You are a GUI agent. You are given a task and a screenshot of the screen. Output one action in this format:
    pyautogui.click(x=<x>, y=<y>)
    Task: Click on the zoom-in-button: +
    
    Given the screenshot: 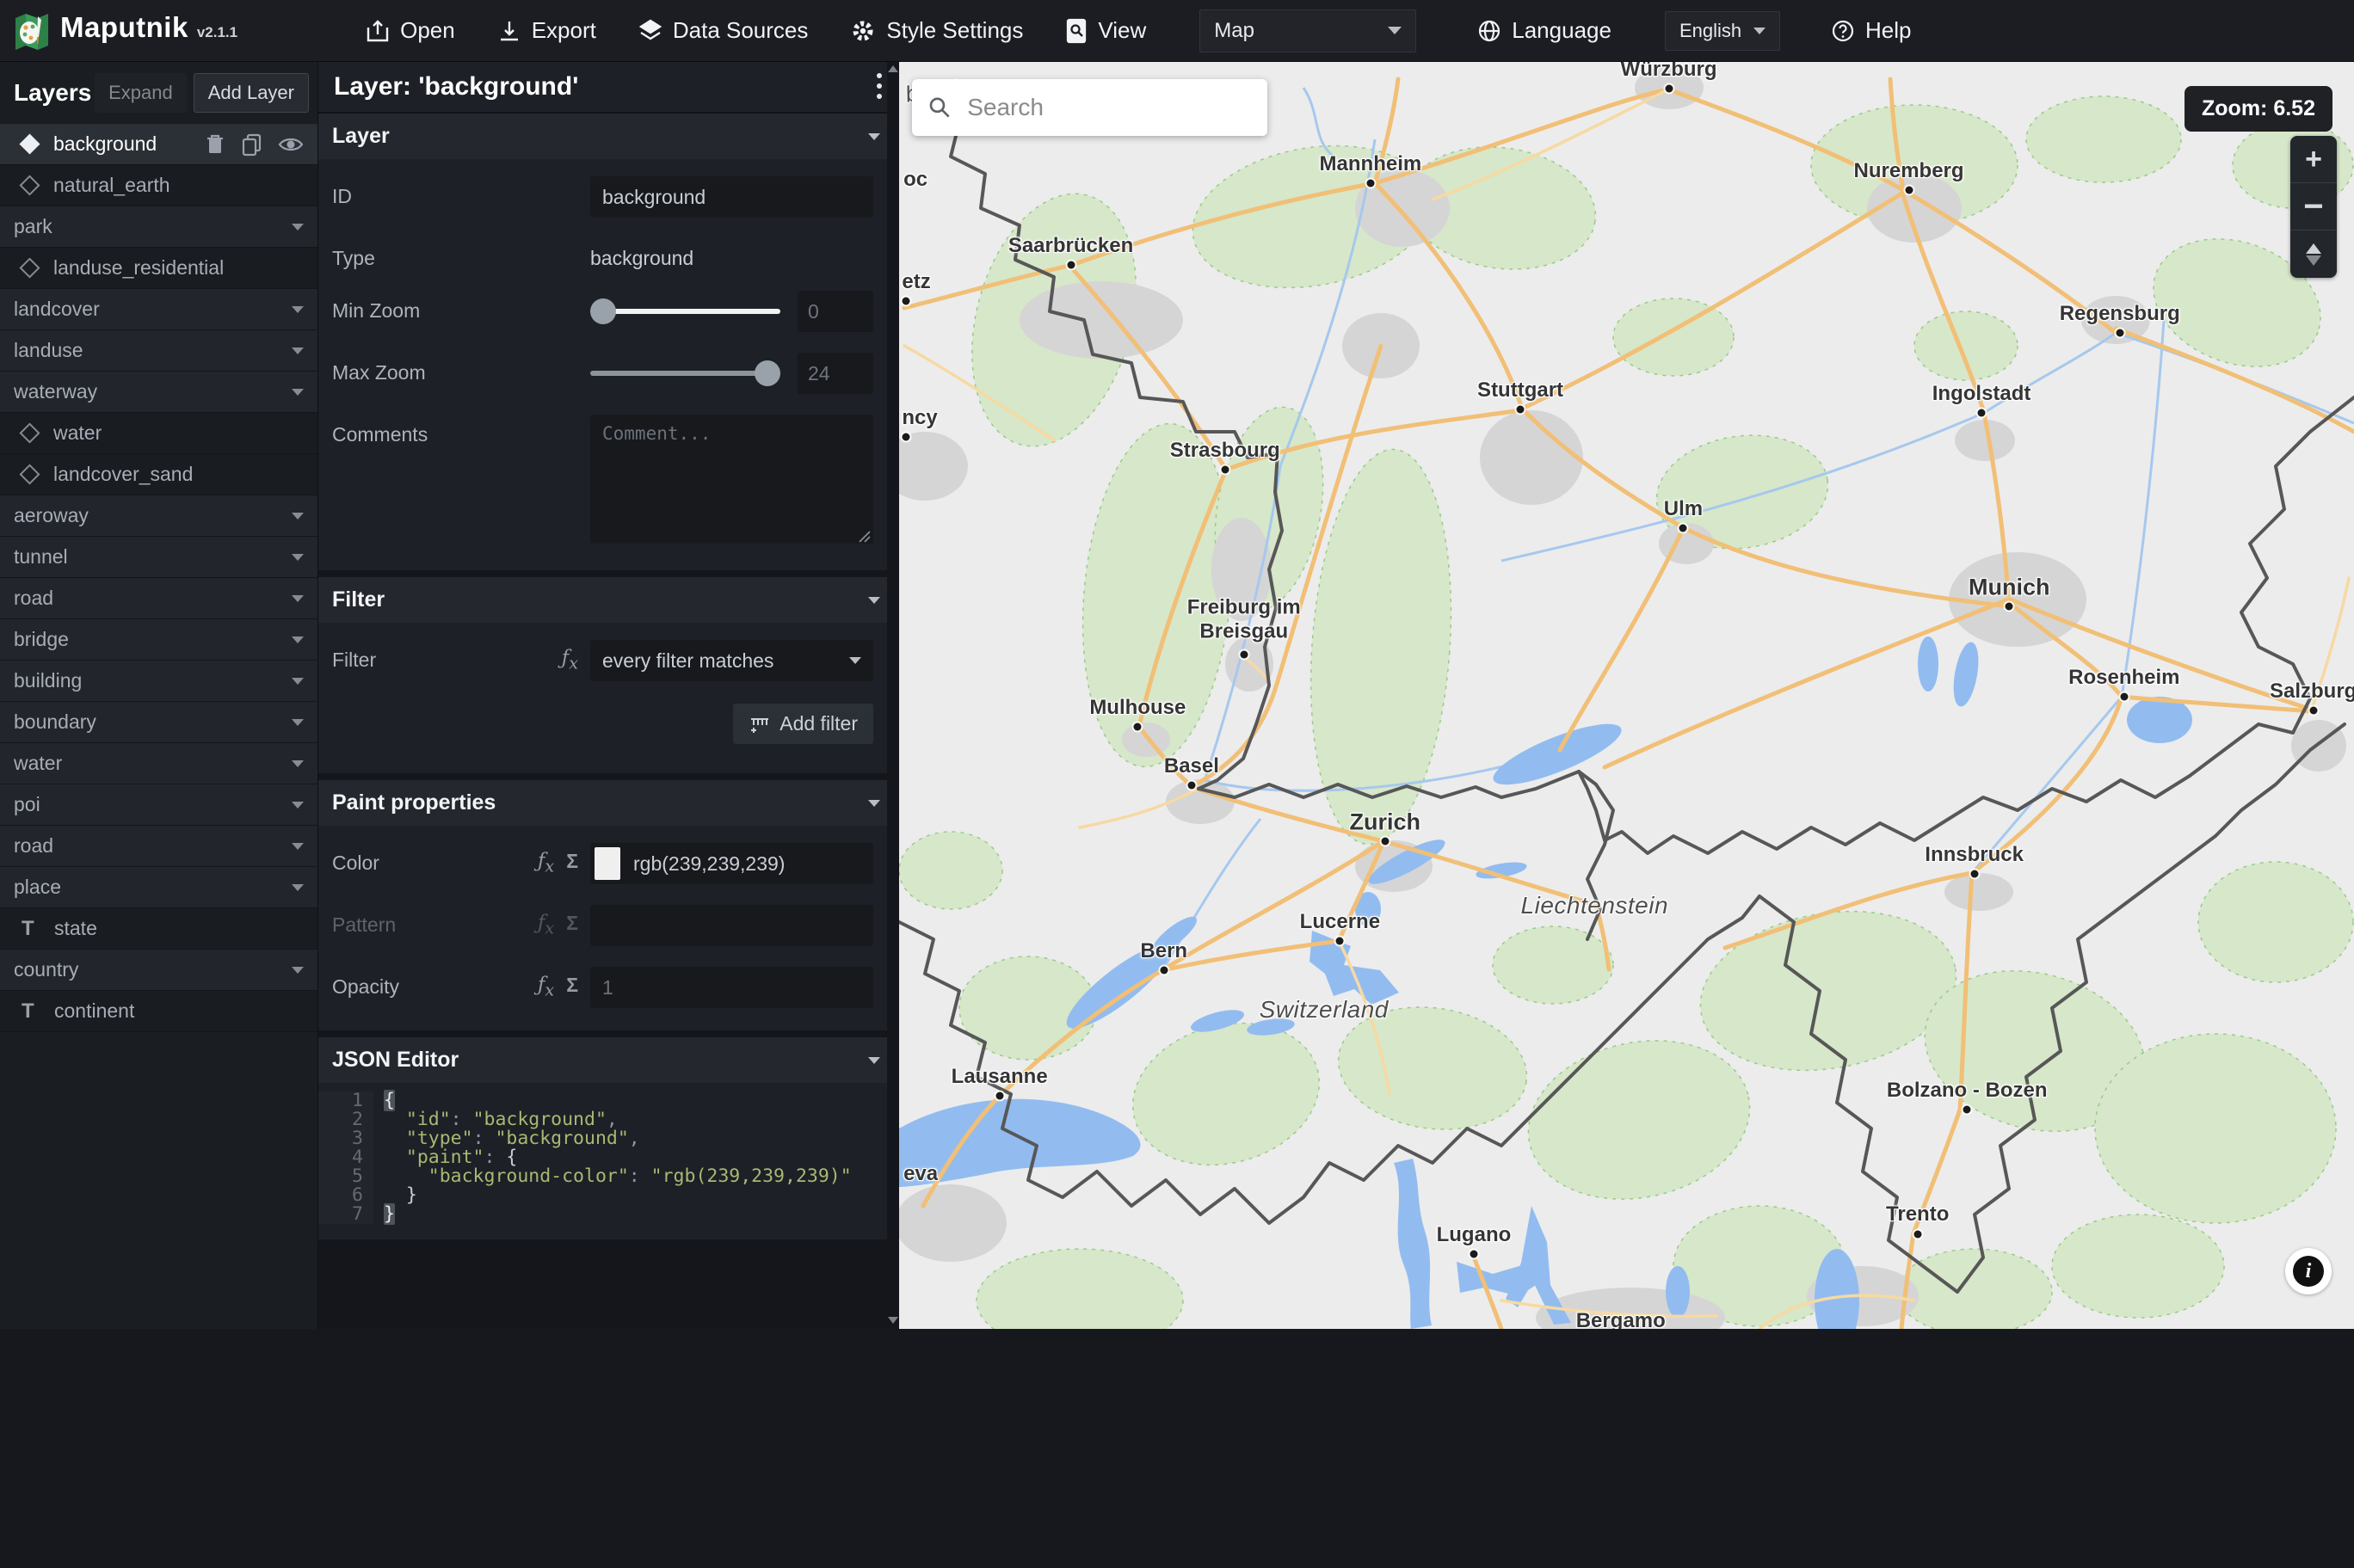 What is the action you would take?
    pyautogui.click(x=2313, y=159)
    